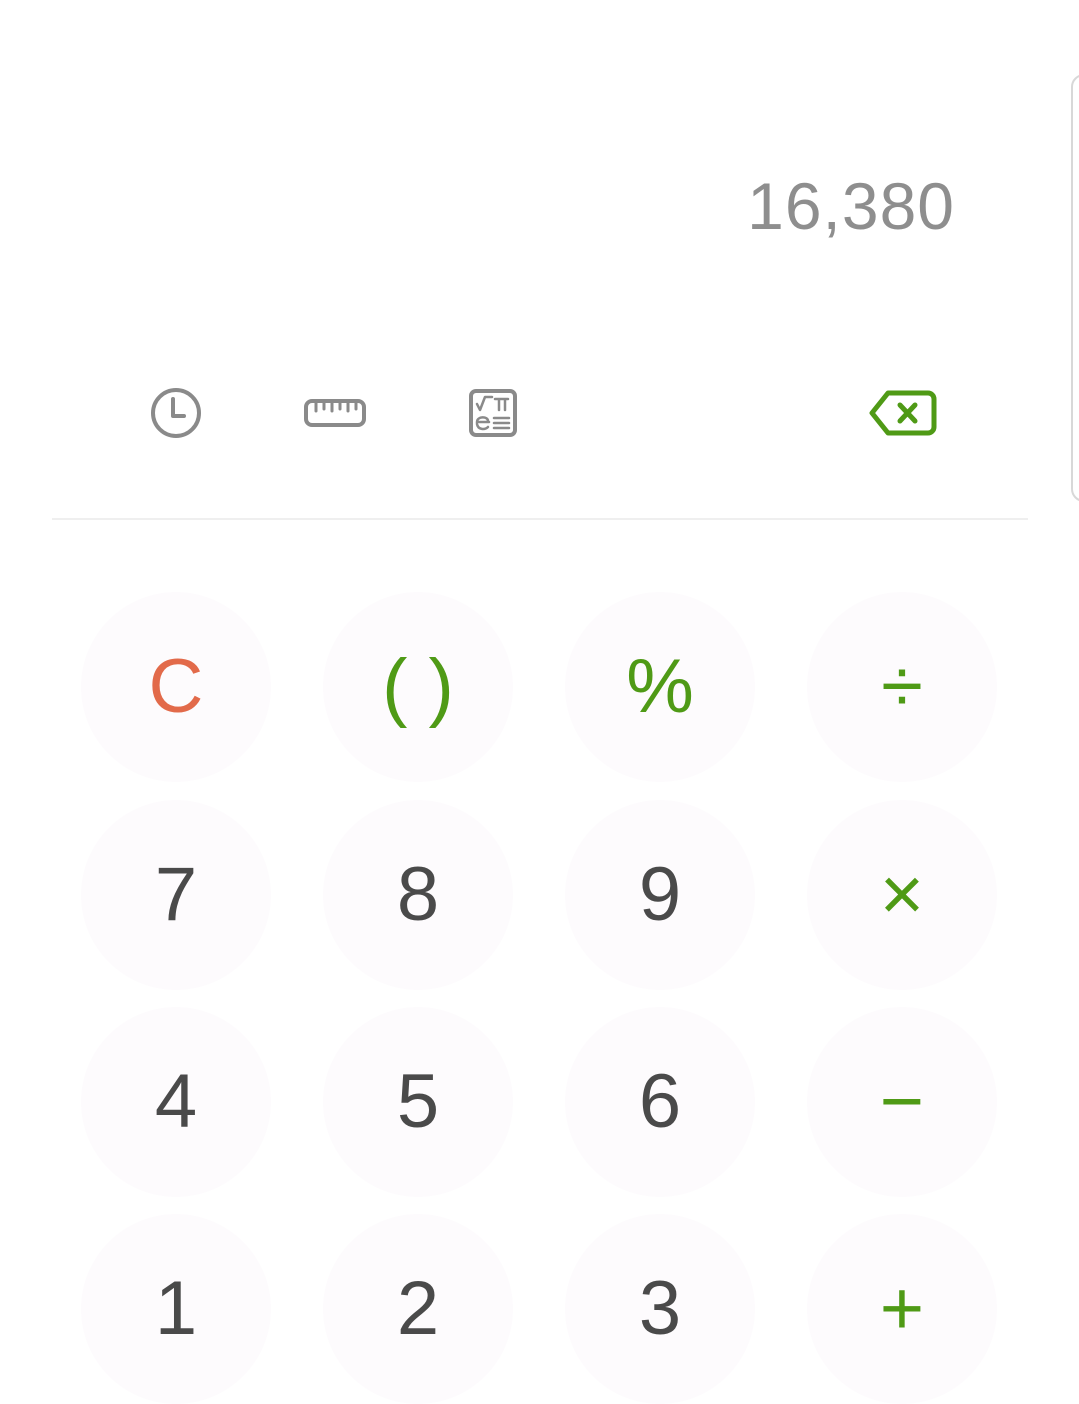 The width and height of the screenshot is (1079, 1404). I want to click on parentheses-button: ( ), so click(418, 687).